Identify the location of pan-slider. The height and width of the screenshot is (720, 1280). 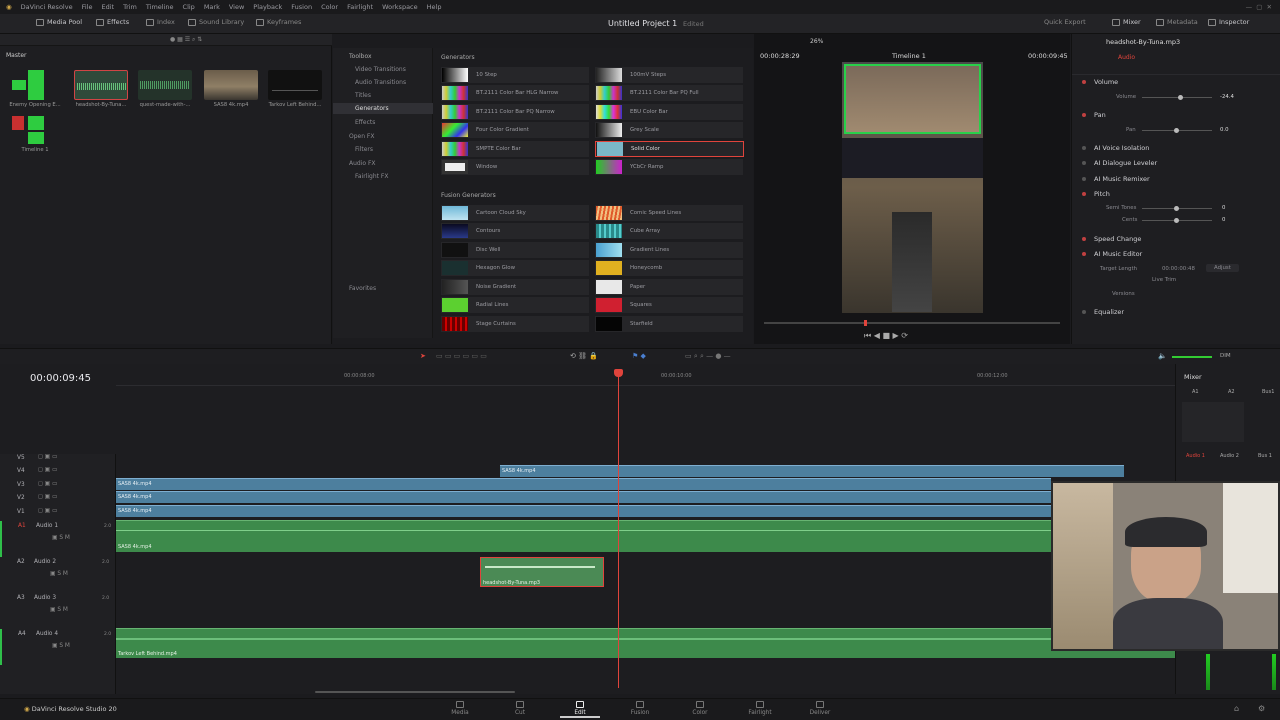
(1177, 130).